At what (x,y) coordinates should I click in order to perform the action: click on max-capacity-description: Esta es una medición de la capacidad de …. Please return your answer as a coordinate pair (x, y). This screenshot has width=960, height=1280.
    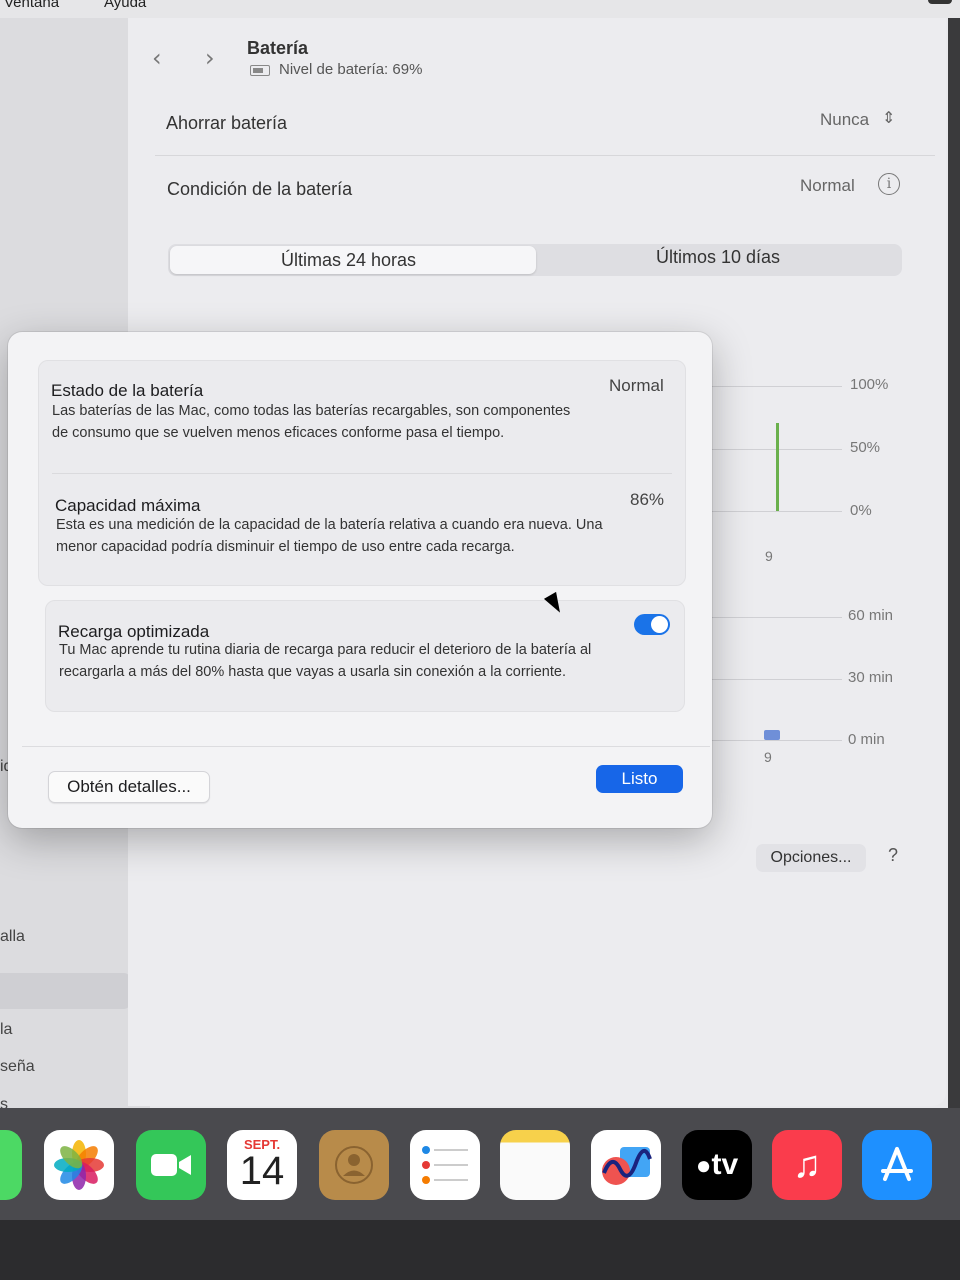
    Looking at the image, I should click on (329, 536).